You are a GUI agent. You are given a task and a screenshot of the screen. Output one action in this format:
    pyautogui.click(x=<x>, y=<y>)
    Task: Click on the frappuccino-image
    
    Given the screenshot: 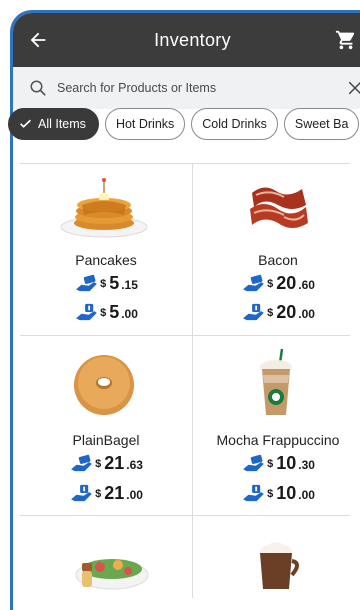 What is the action you would take?
    pyautogui.click(x=276, y=382)
    